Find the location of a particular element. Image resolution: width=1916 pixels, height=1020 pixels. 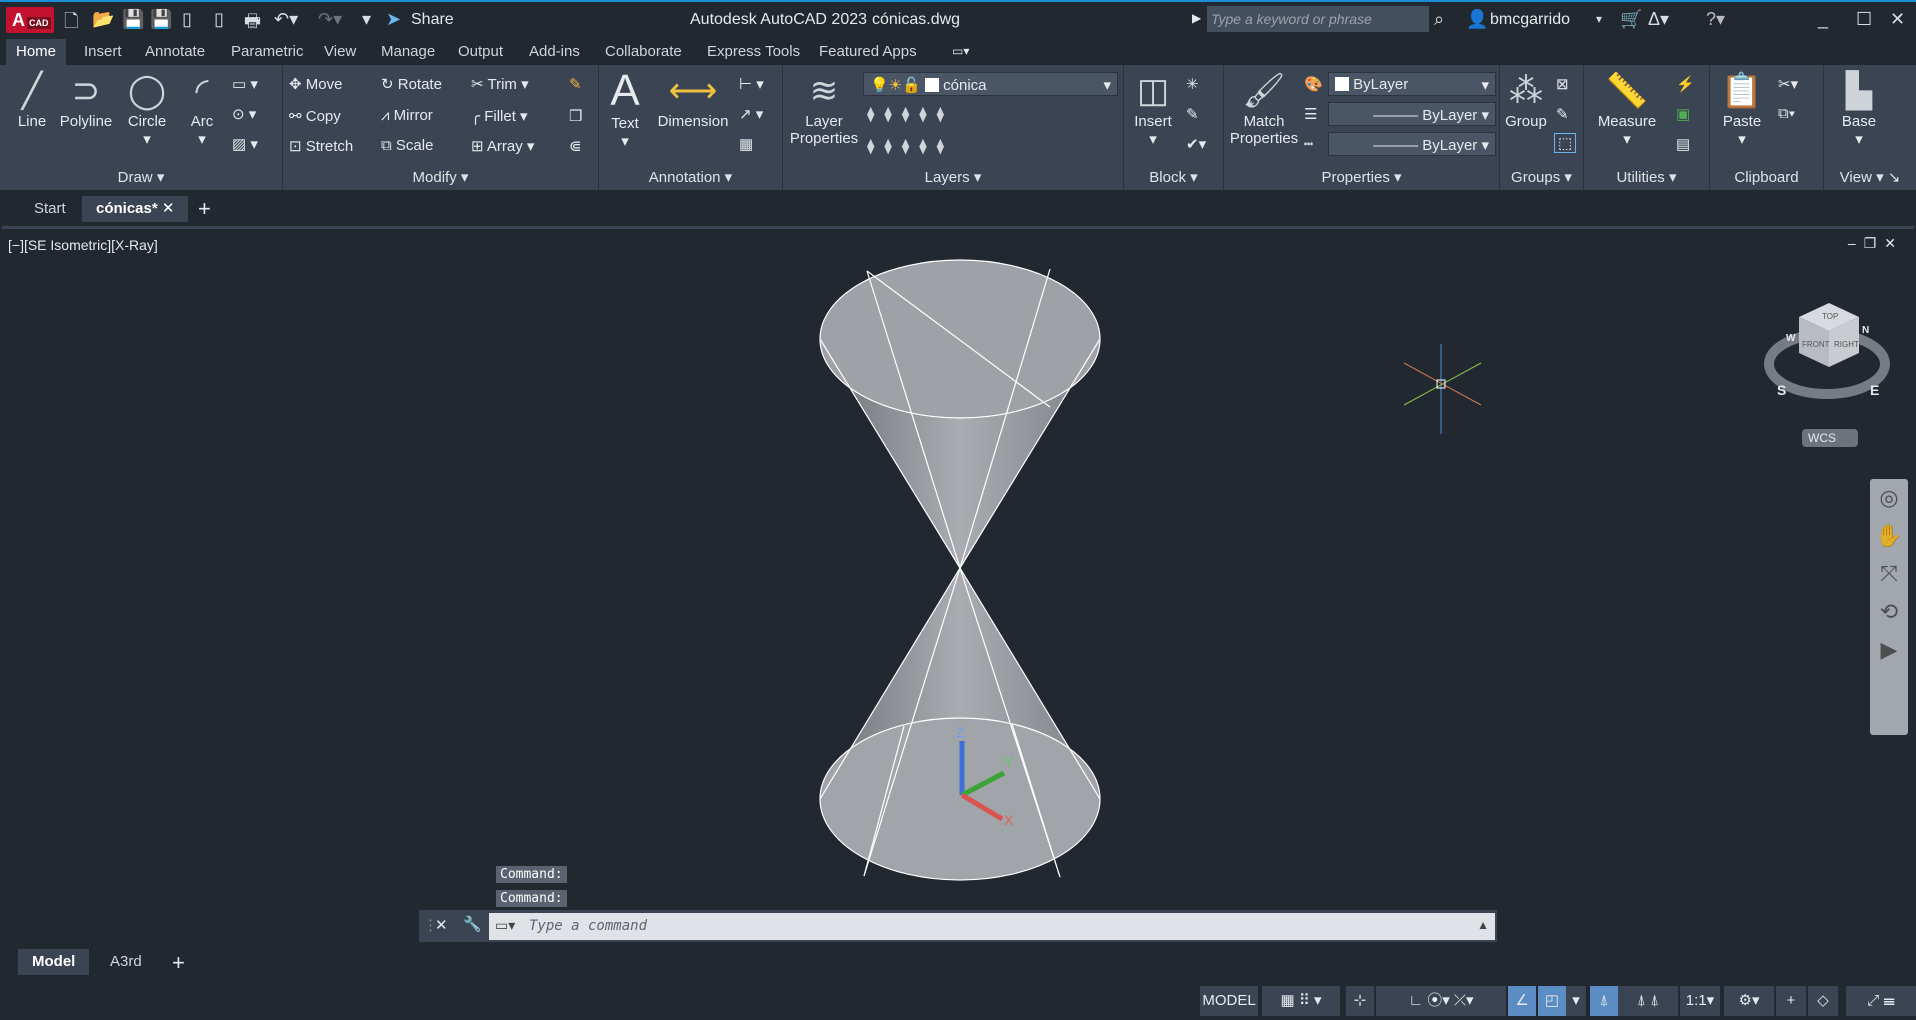

explode-icon: ❒ is located at coordinates (575, 116).